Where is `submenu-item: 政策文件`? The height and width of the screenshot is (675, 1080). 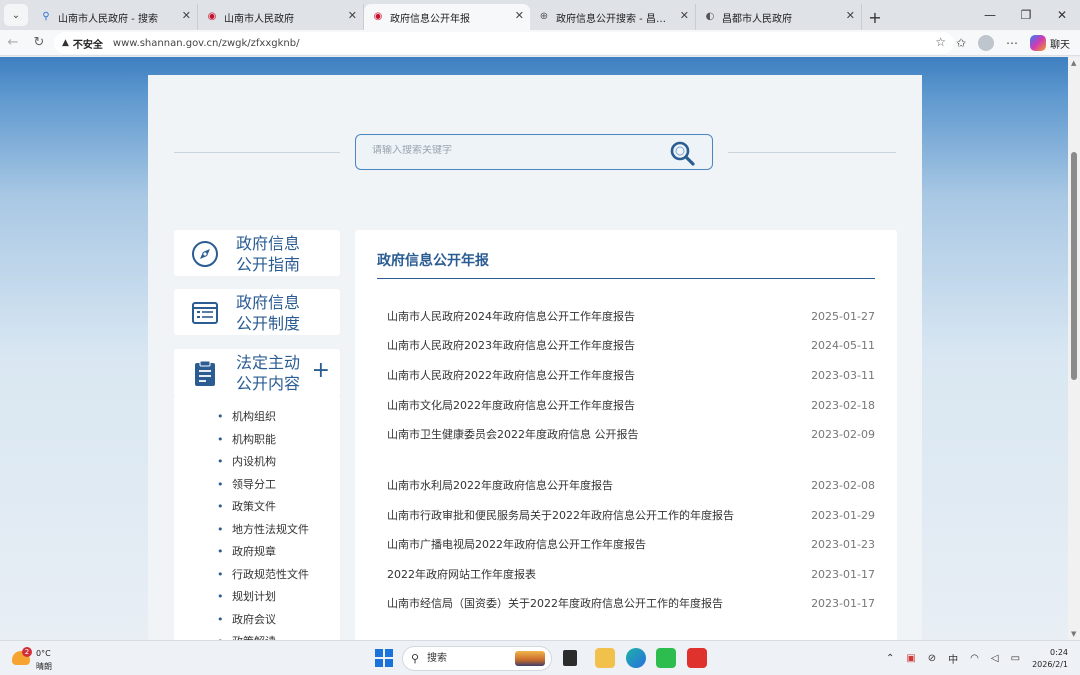
submenu-item: 政策文件 is located at coordinates (257, 507).